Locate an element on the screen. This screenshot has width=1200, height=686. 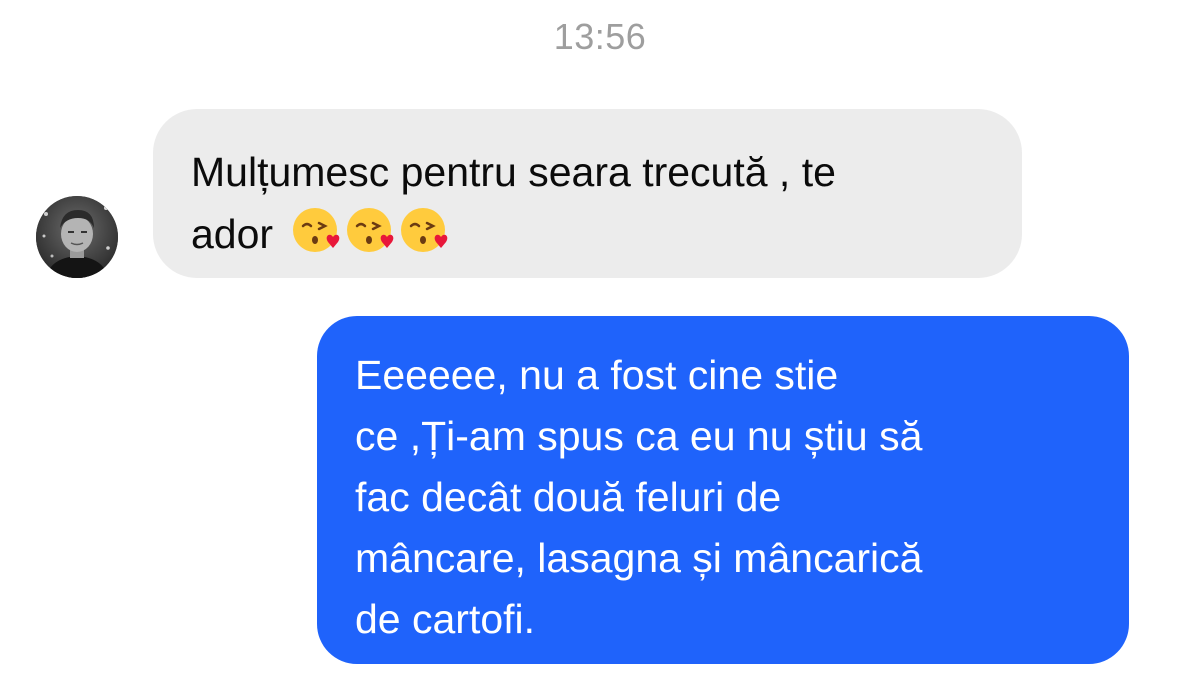
avatar-photo is located at coordinates (77, 237).